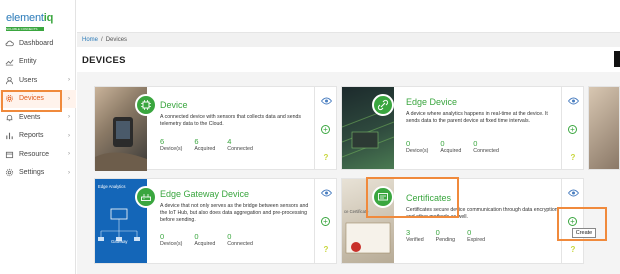 The height and width of the screenshot is (274, 620). I want to click on logo-tagline: SOLUBLE CONNECTS, so click(25, 29).